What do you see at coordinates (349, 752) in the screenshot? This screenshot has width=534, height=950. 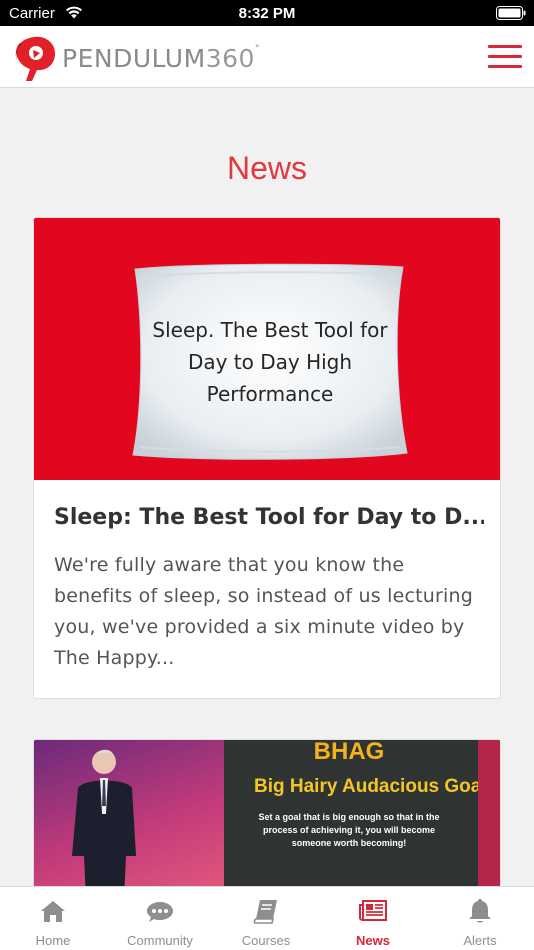 I see `slide-heading: BHAG` at bounding box center [349, 752].